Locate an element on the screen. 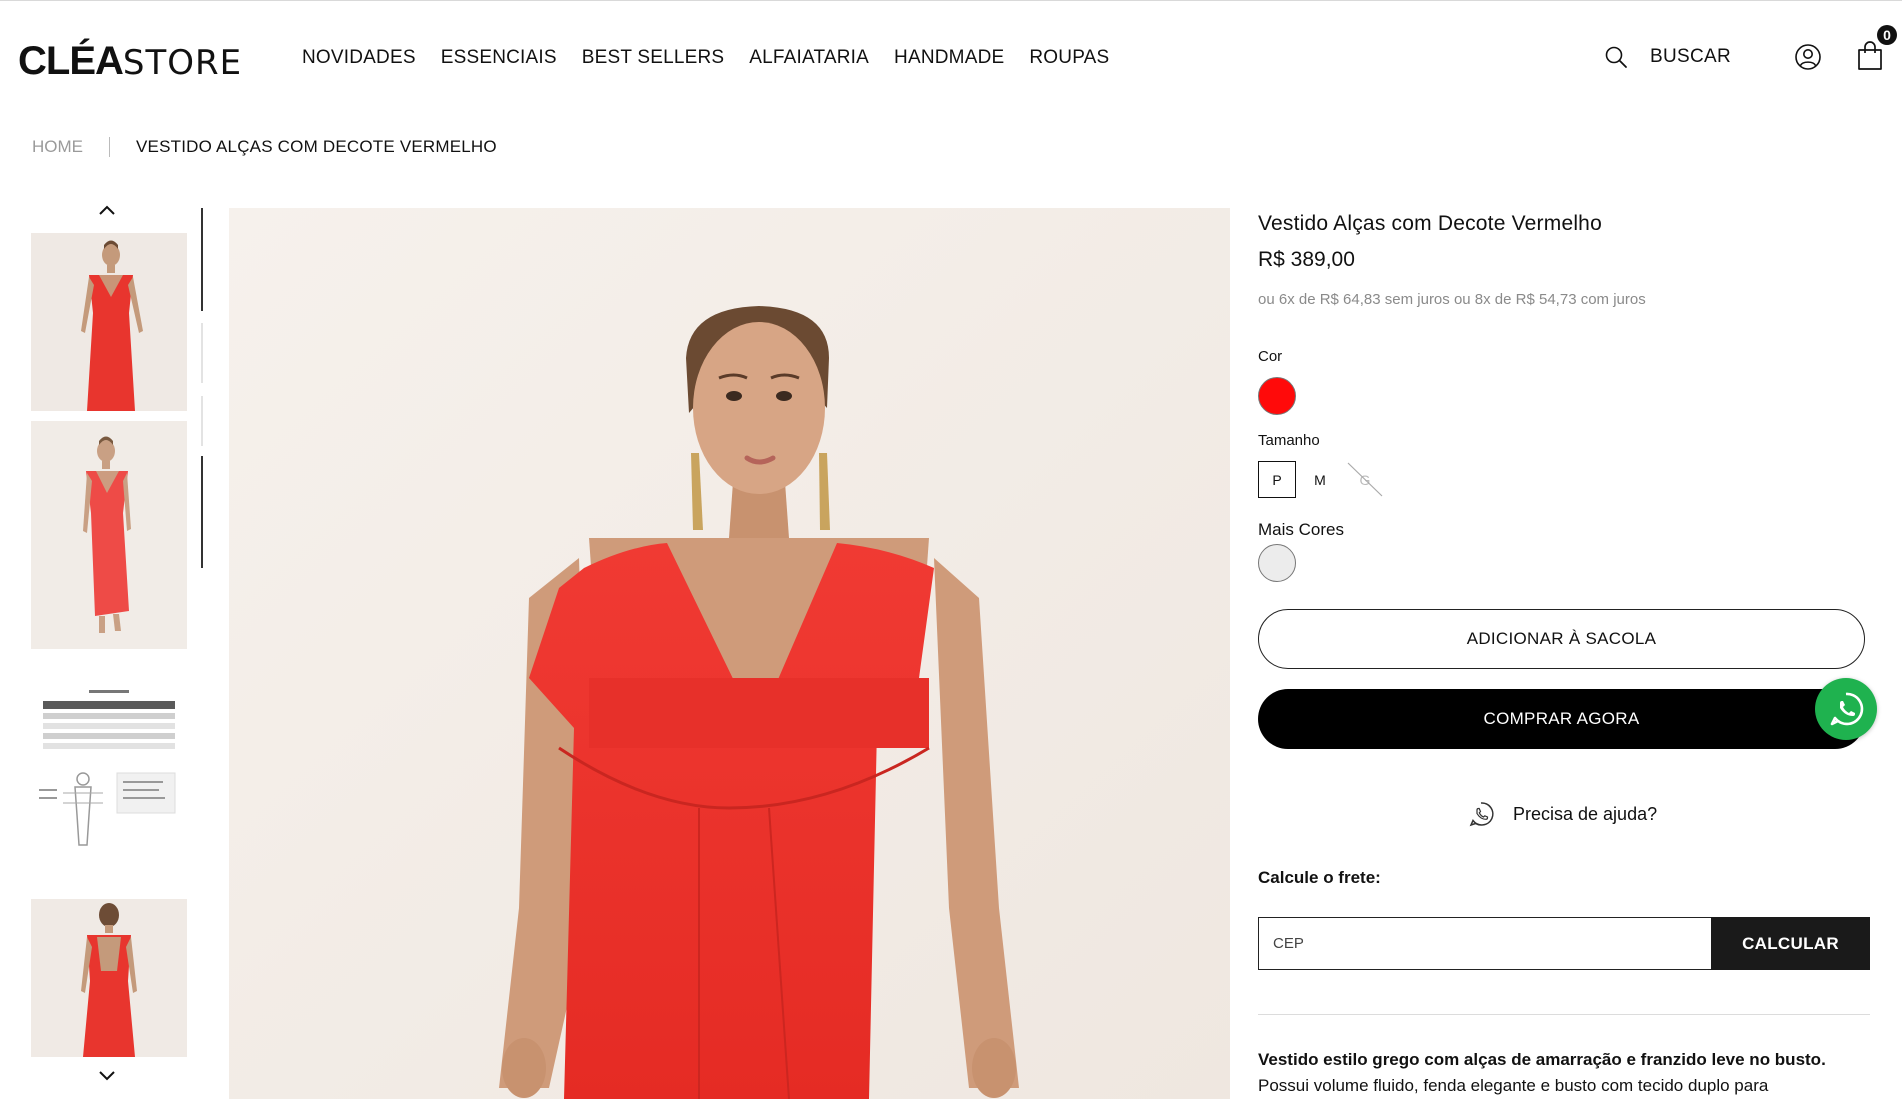 Image resolution: width=1902 pixels, height=1099 pixels. size-option-p-label: P is located at coordinates (1277, 479).